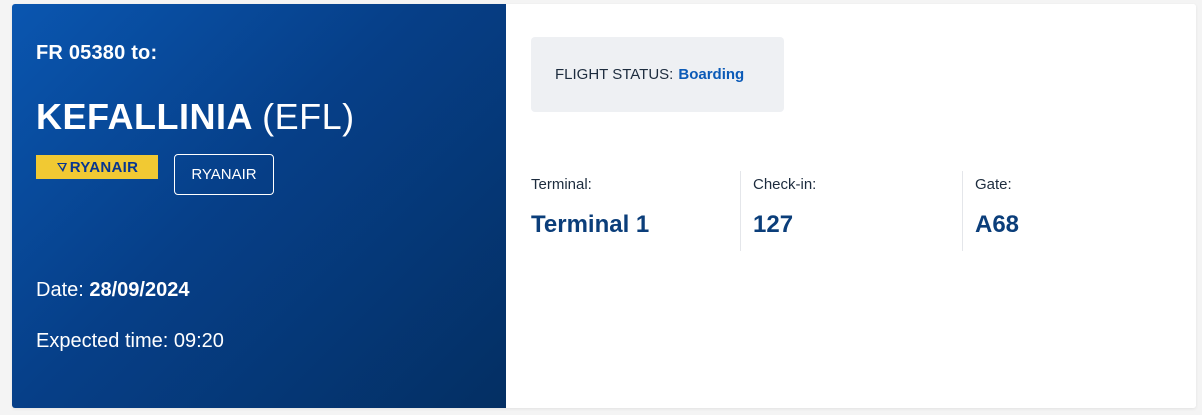  What do you see at coordinates (785, 184) in the screenshot?
I see `checkin-label: Check-in:` at bounding box center [785, 184].